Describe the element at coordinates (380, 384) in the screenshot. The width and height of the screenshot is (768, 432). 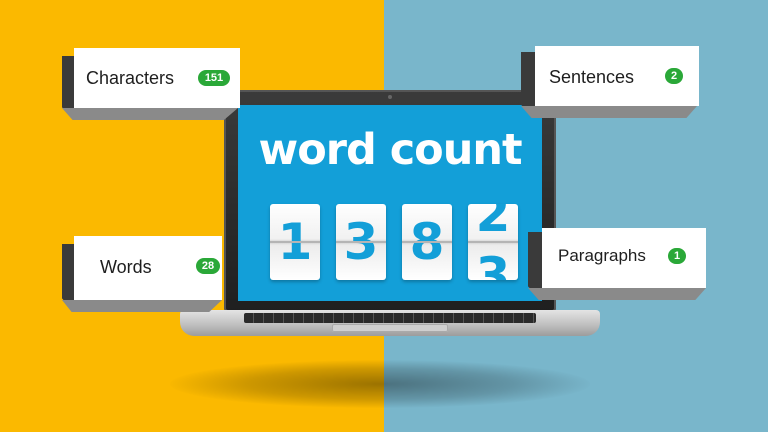
I see `laptop-shadow` at that location.